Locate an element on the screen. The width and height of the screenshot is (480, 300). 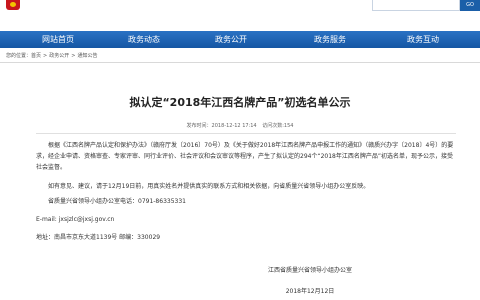
nav-item-services: 政务服务 is located at coordinates (330, 39).